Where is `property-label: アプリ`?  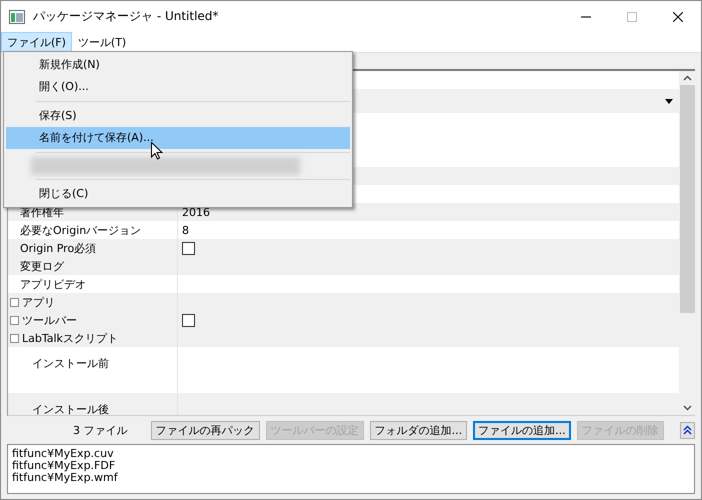 property-label: アプリ is located at coordinates (38, 302).